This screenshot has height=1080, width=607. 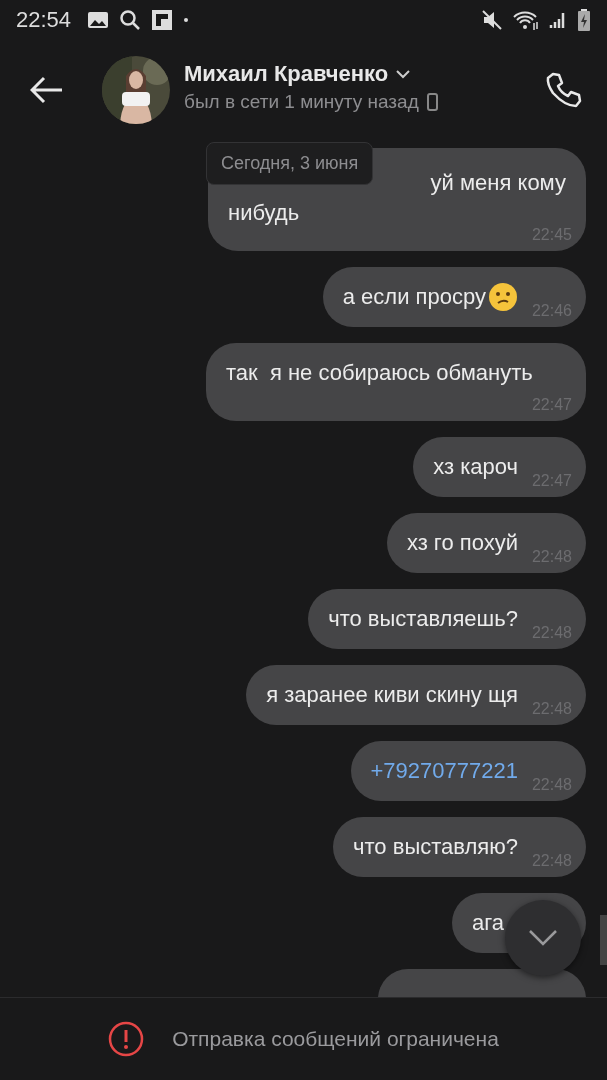 What do you see at coordinates (414, 297) in the screenshot?
I see `message-text: а если просру` at bounding box center [414, 297].